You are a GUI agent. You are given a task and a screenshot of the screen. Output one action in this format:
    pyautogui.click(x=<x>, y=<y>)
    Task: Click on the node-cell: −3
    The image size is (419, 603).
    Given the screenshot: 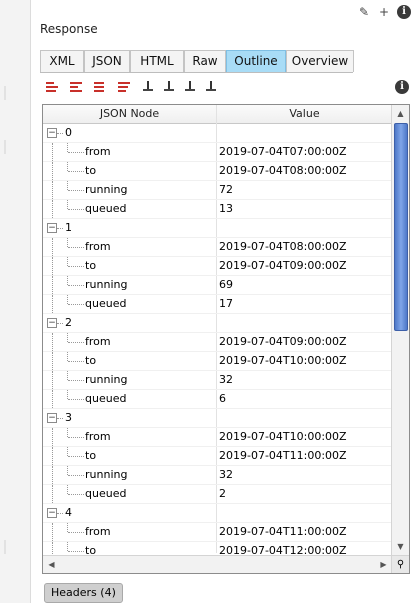 What is the action you would take?
    pyautogui.click(x=129, y=418)
    